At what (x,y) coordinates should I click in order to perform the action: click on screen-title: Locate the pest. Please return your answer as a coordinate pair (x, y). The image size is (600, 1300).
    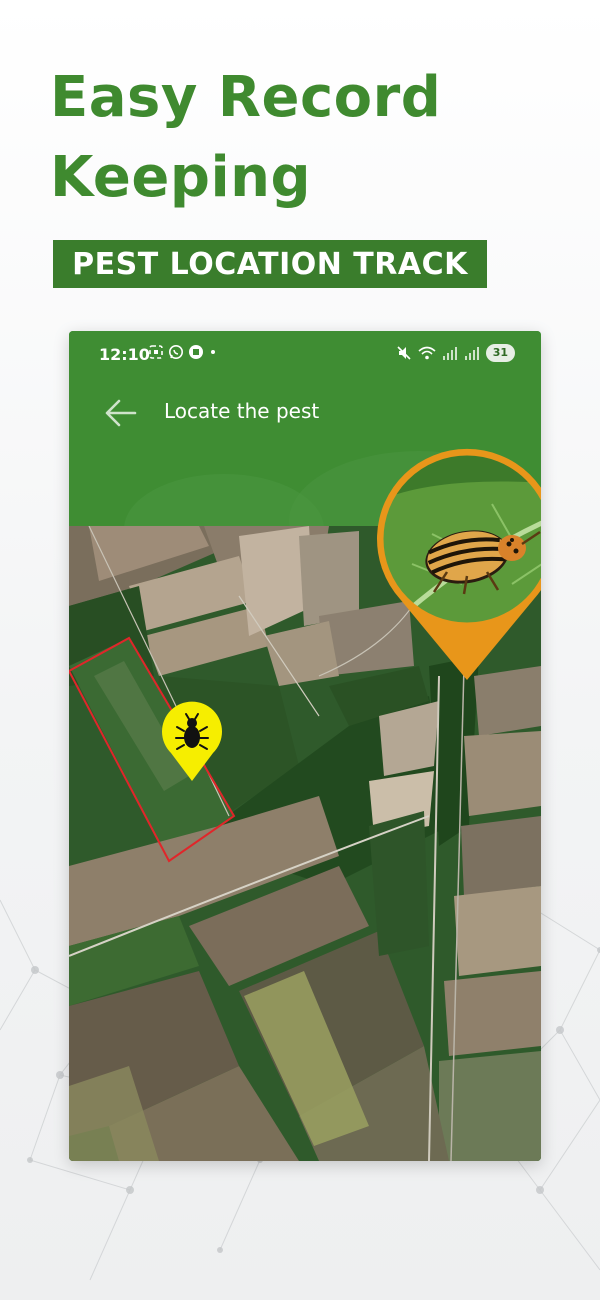
    Looking at the image, I should click on (242, 411).